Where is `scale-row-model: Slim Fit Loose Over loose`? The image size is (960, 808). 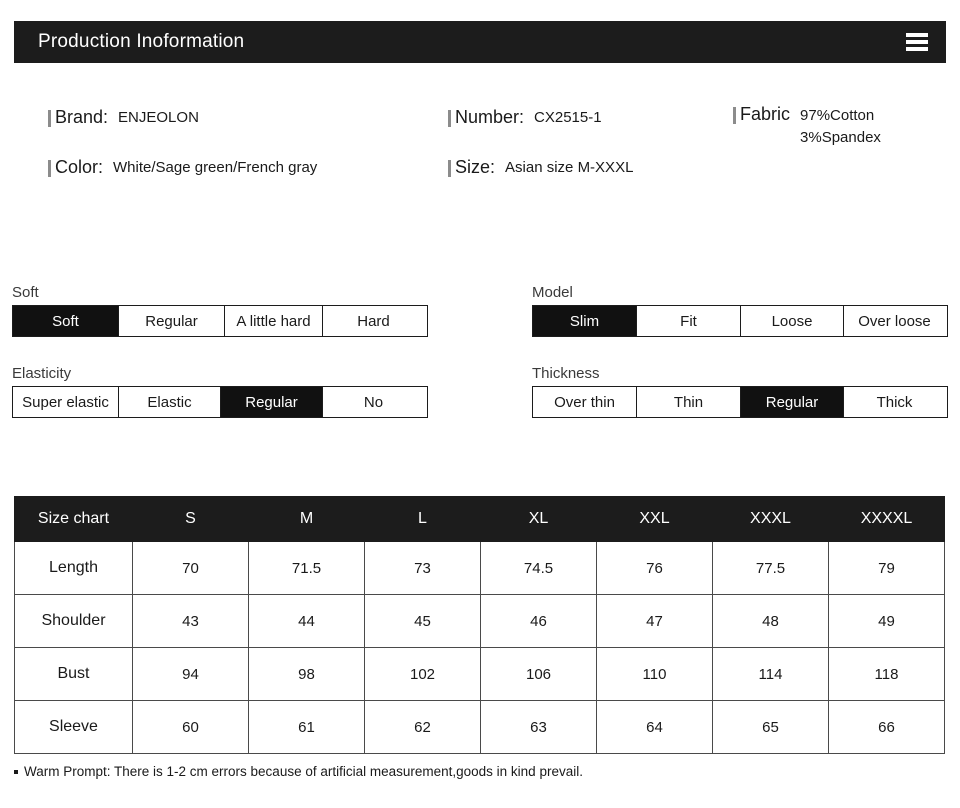
scale-row-model: Slim Fit Loose Over loose is located at coordinates (740, 321).